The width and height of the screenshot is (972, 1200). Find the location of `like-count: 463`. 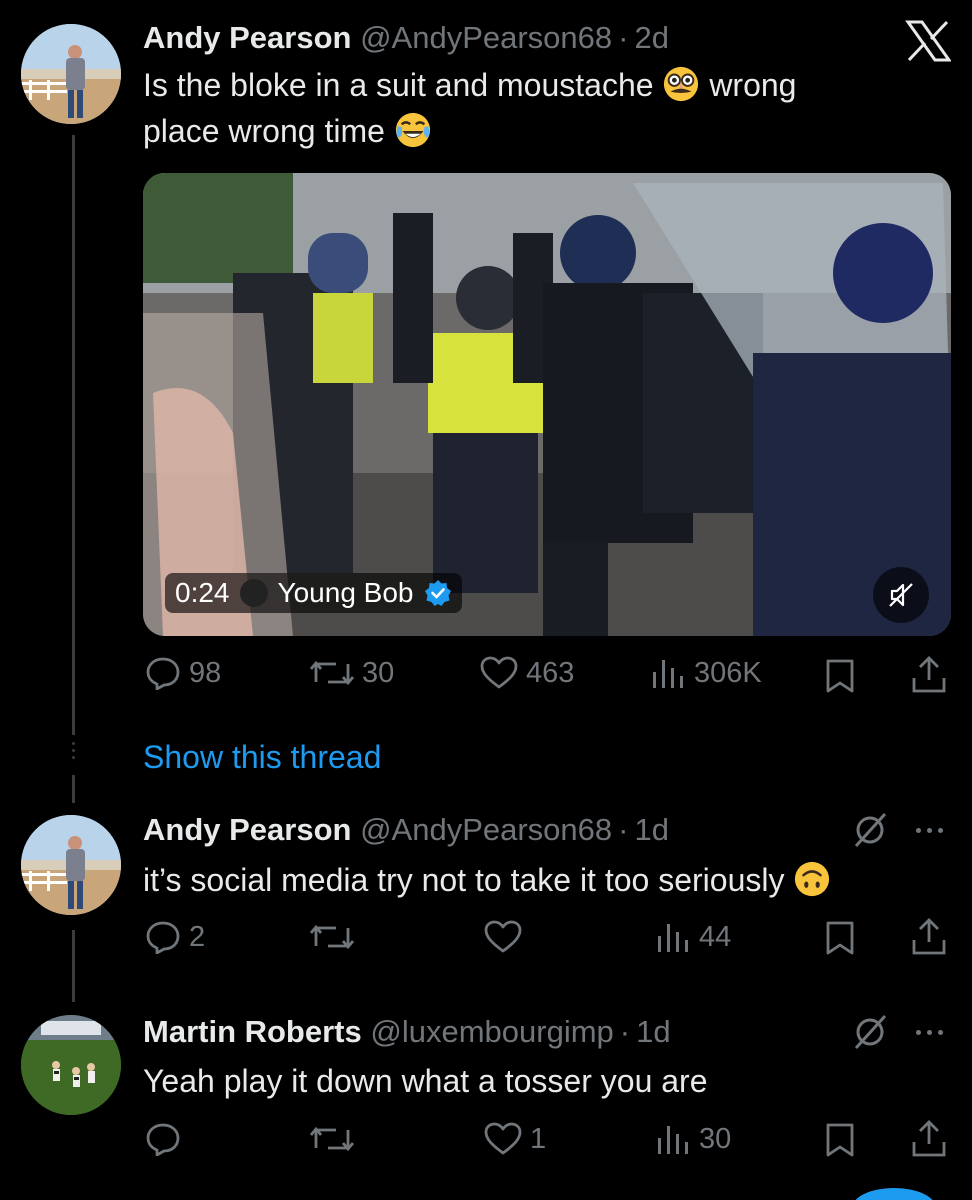

like-count: 463 is located at coordinates (550, 672).